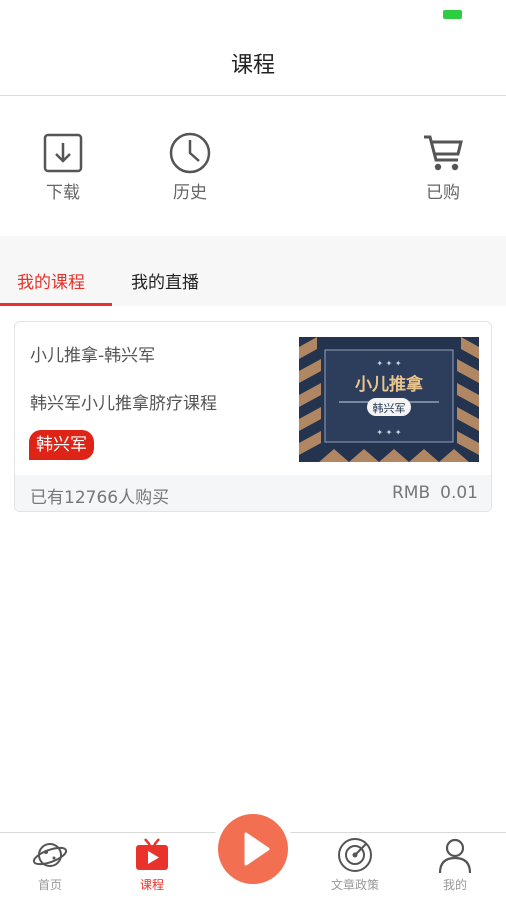  I want to click on tabbar-courses-label: 课程, so click(151, 885).